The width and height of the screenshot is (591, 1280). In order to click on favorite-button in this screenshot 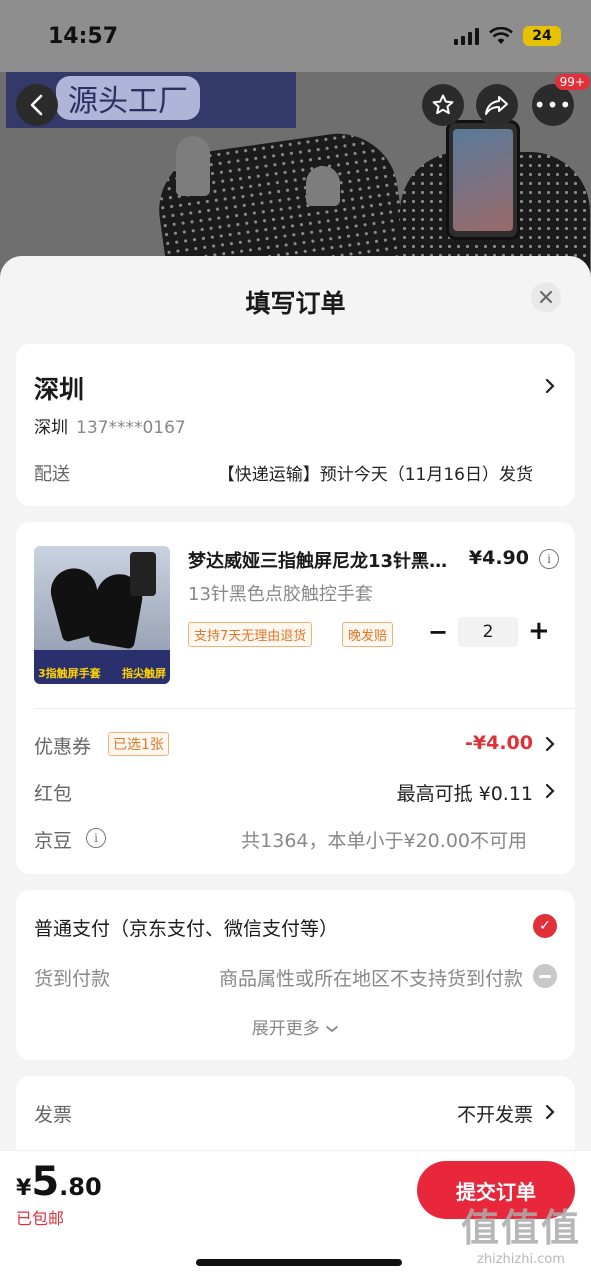, I will do `click(443, 105)`.